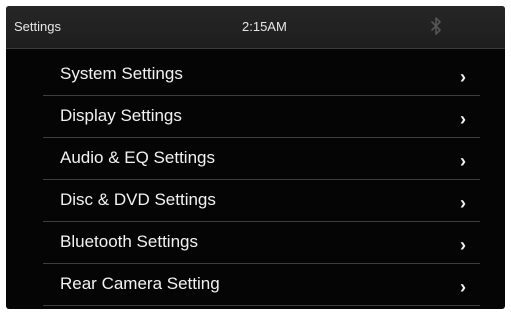 The image size is (511, 315). Describe the element at coordinates (37, 26) in the screenshot. I see `screen-title: Settings` at that location.